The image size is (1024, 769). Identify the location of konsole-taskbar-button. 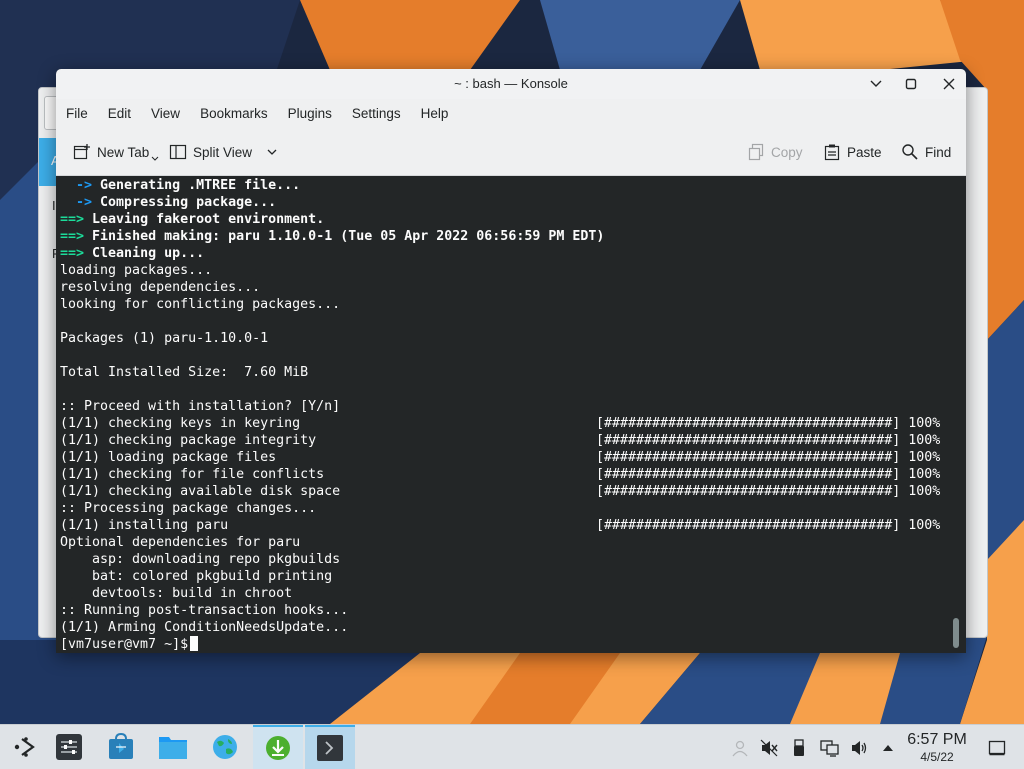
(330, 747).